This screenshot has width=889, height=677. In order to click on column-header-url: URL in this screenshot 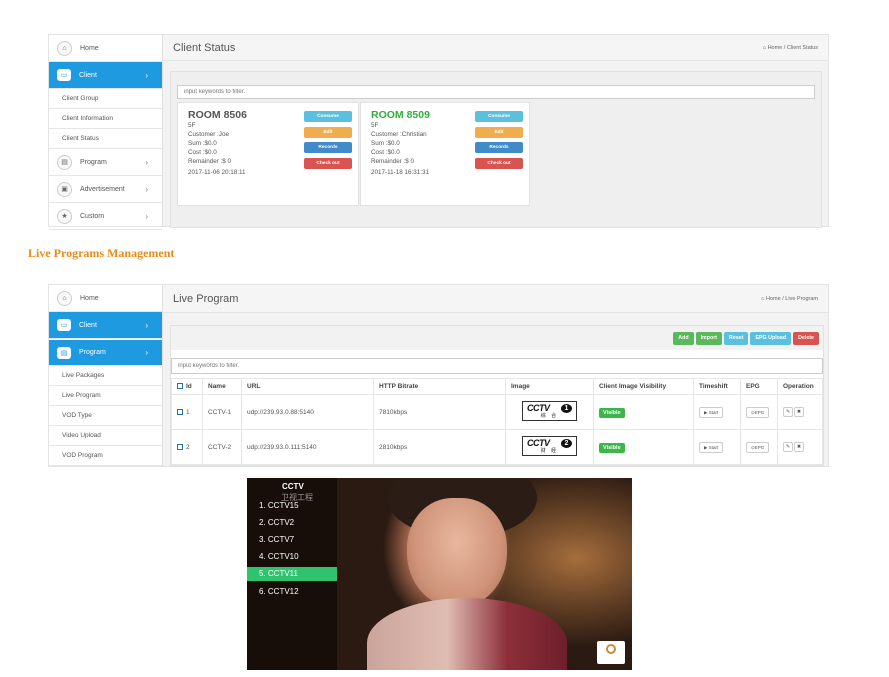, I will do `click(307, 386)`.